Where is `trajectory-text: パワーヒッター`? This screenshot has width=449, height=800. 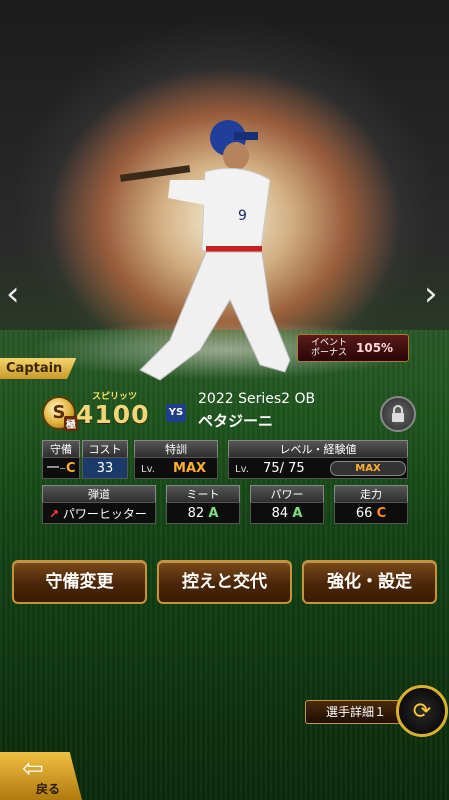 trajectory-text: パワーヒッター is located at coordinates (104, 514).